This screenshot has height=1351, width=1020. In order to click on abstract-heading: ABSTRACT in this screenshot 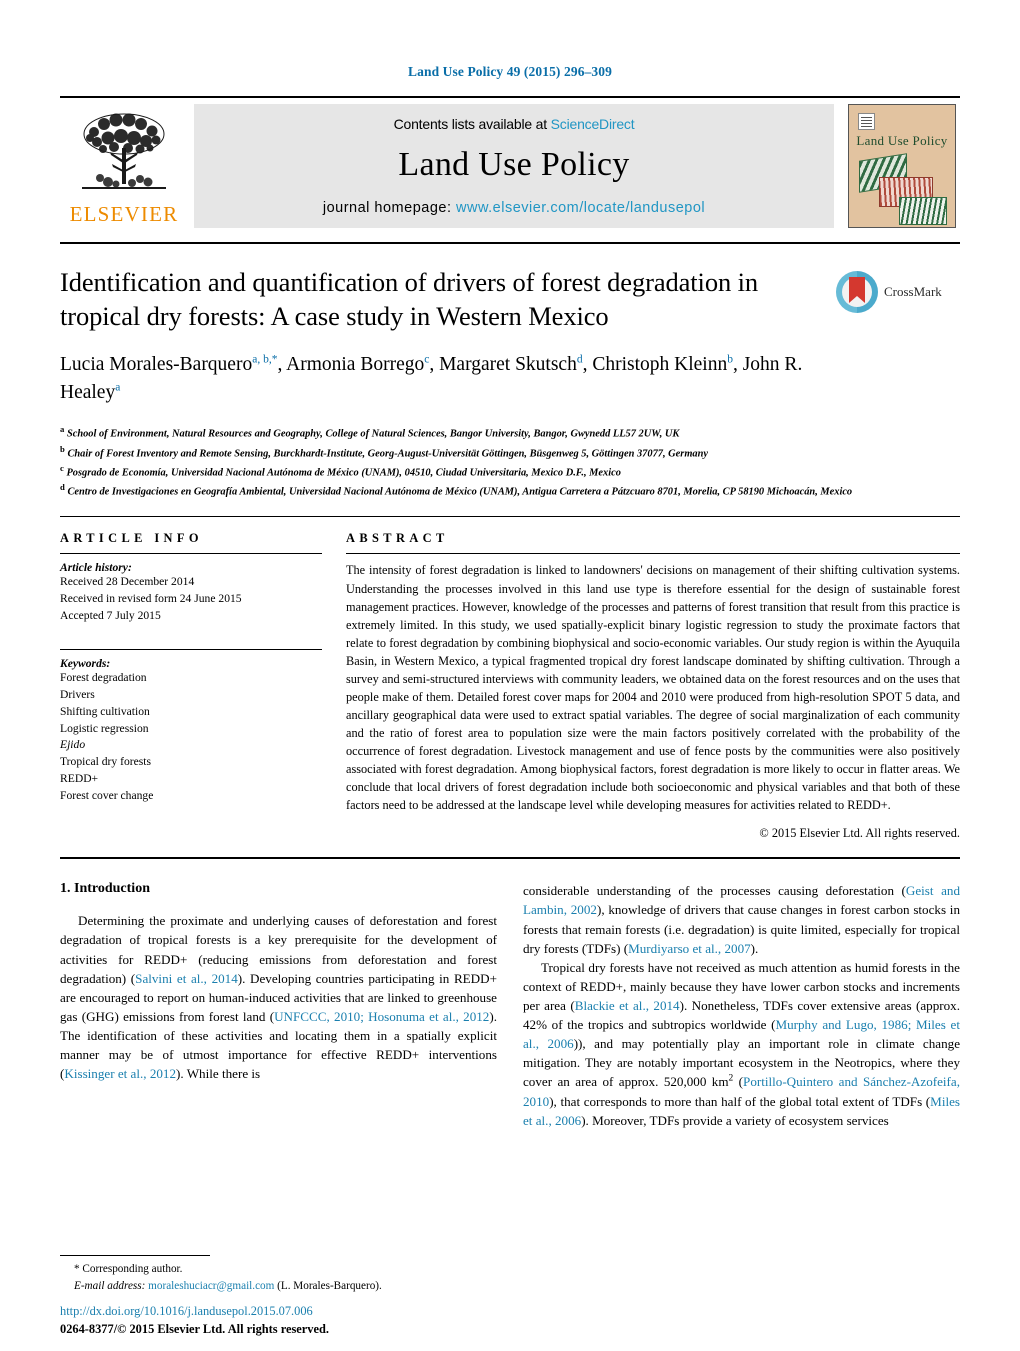, I will do `click(397, 538)`.